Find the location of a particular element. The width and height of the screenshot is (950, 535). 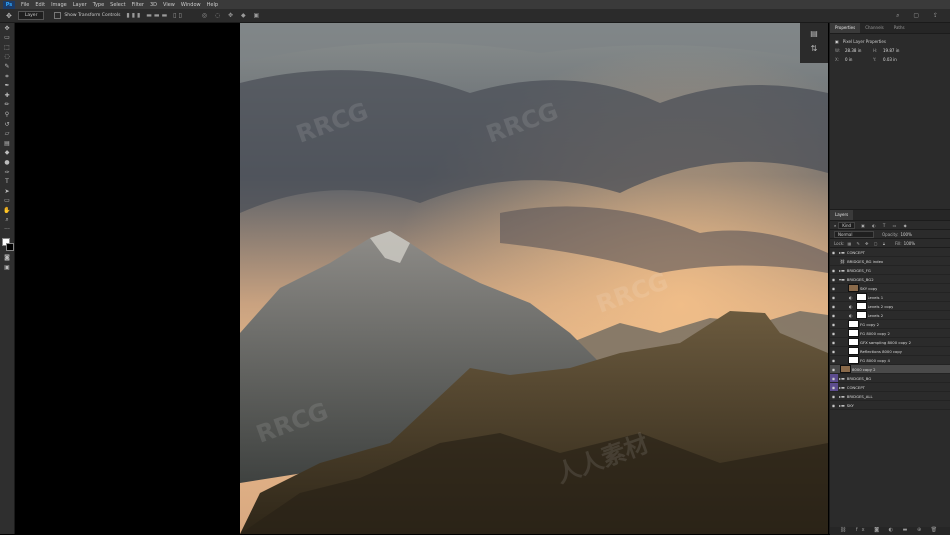

auto-select-target-dropdown: Layer is located at coordinates (31, 15).